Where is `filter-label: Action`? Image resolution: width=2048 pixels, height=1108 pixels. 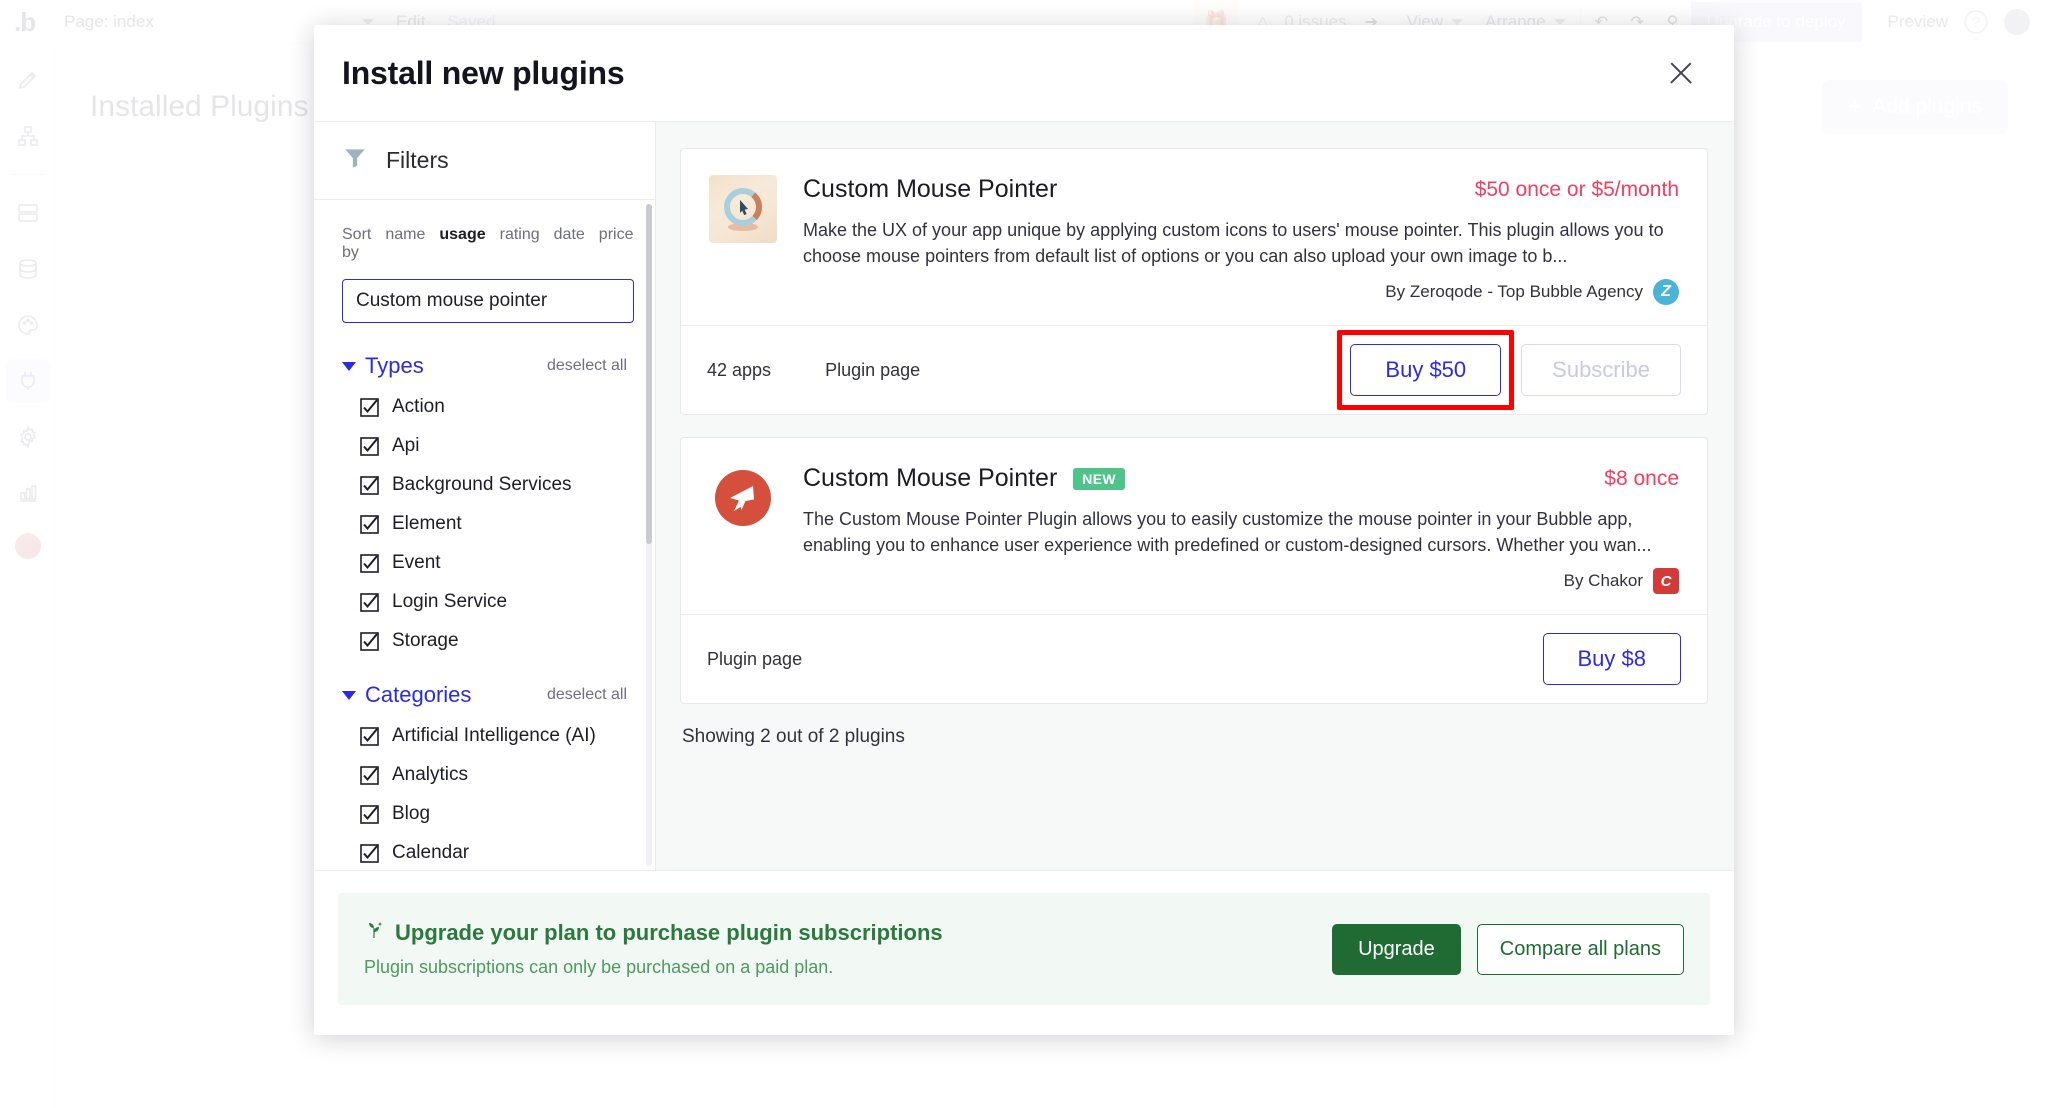
filter-label: Action is located at coordinates (418, 406).